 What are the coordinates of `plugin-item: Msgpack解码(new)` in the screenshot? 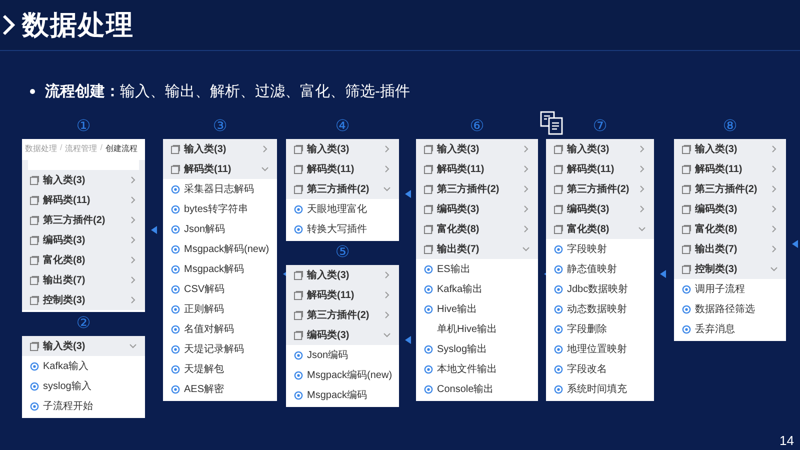 It's located at (220, 249).